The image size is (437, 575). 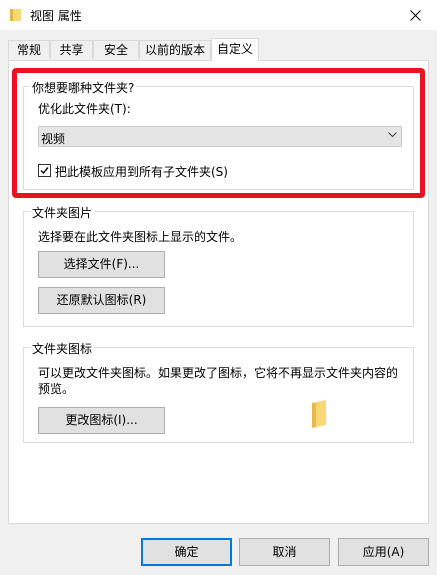 What do you see at coordinates (220, 136) in the screenshot?
I see `optimize-dropdown: 视频` at bounding box center [220, 136].